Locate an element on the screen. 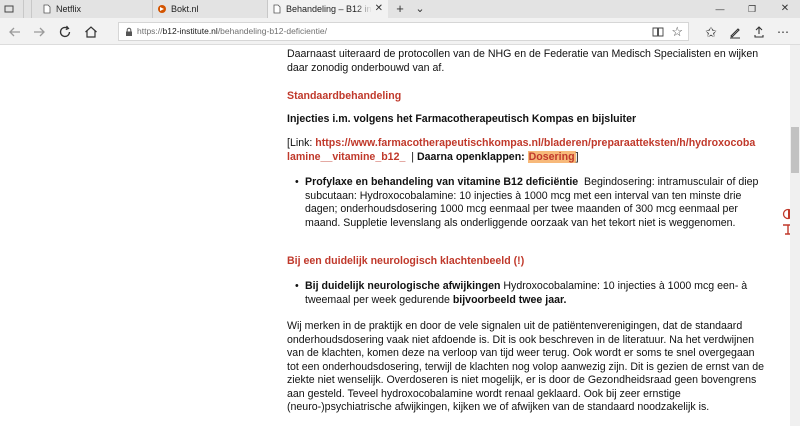  tab-group-button is located at coordinates (12, 9).